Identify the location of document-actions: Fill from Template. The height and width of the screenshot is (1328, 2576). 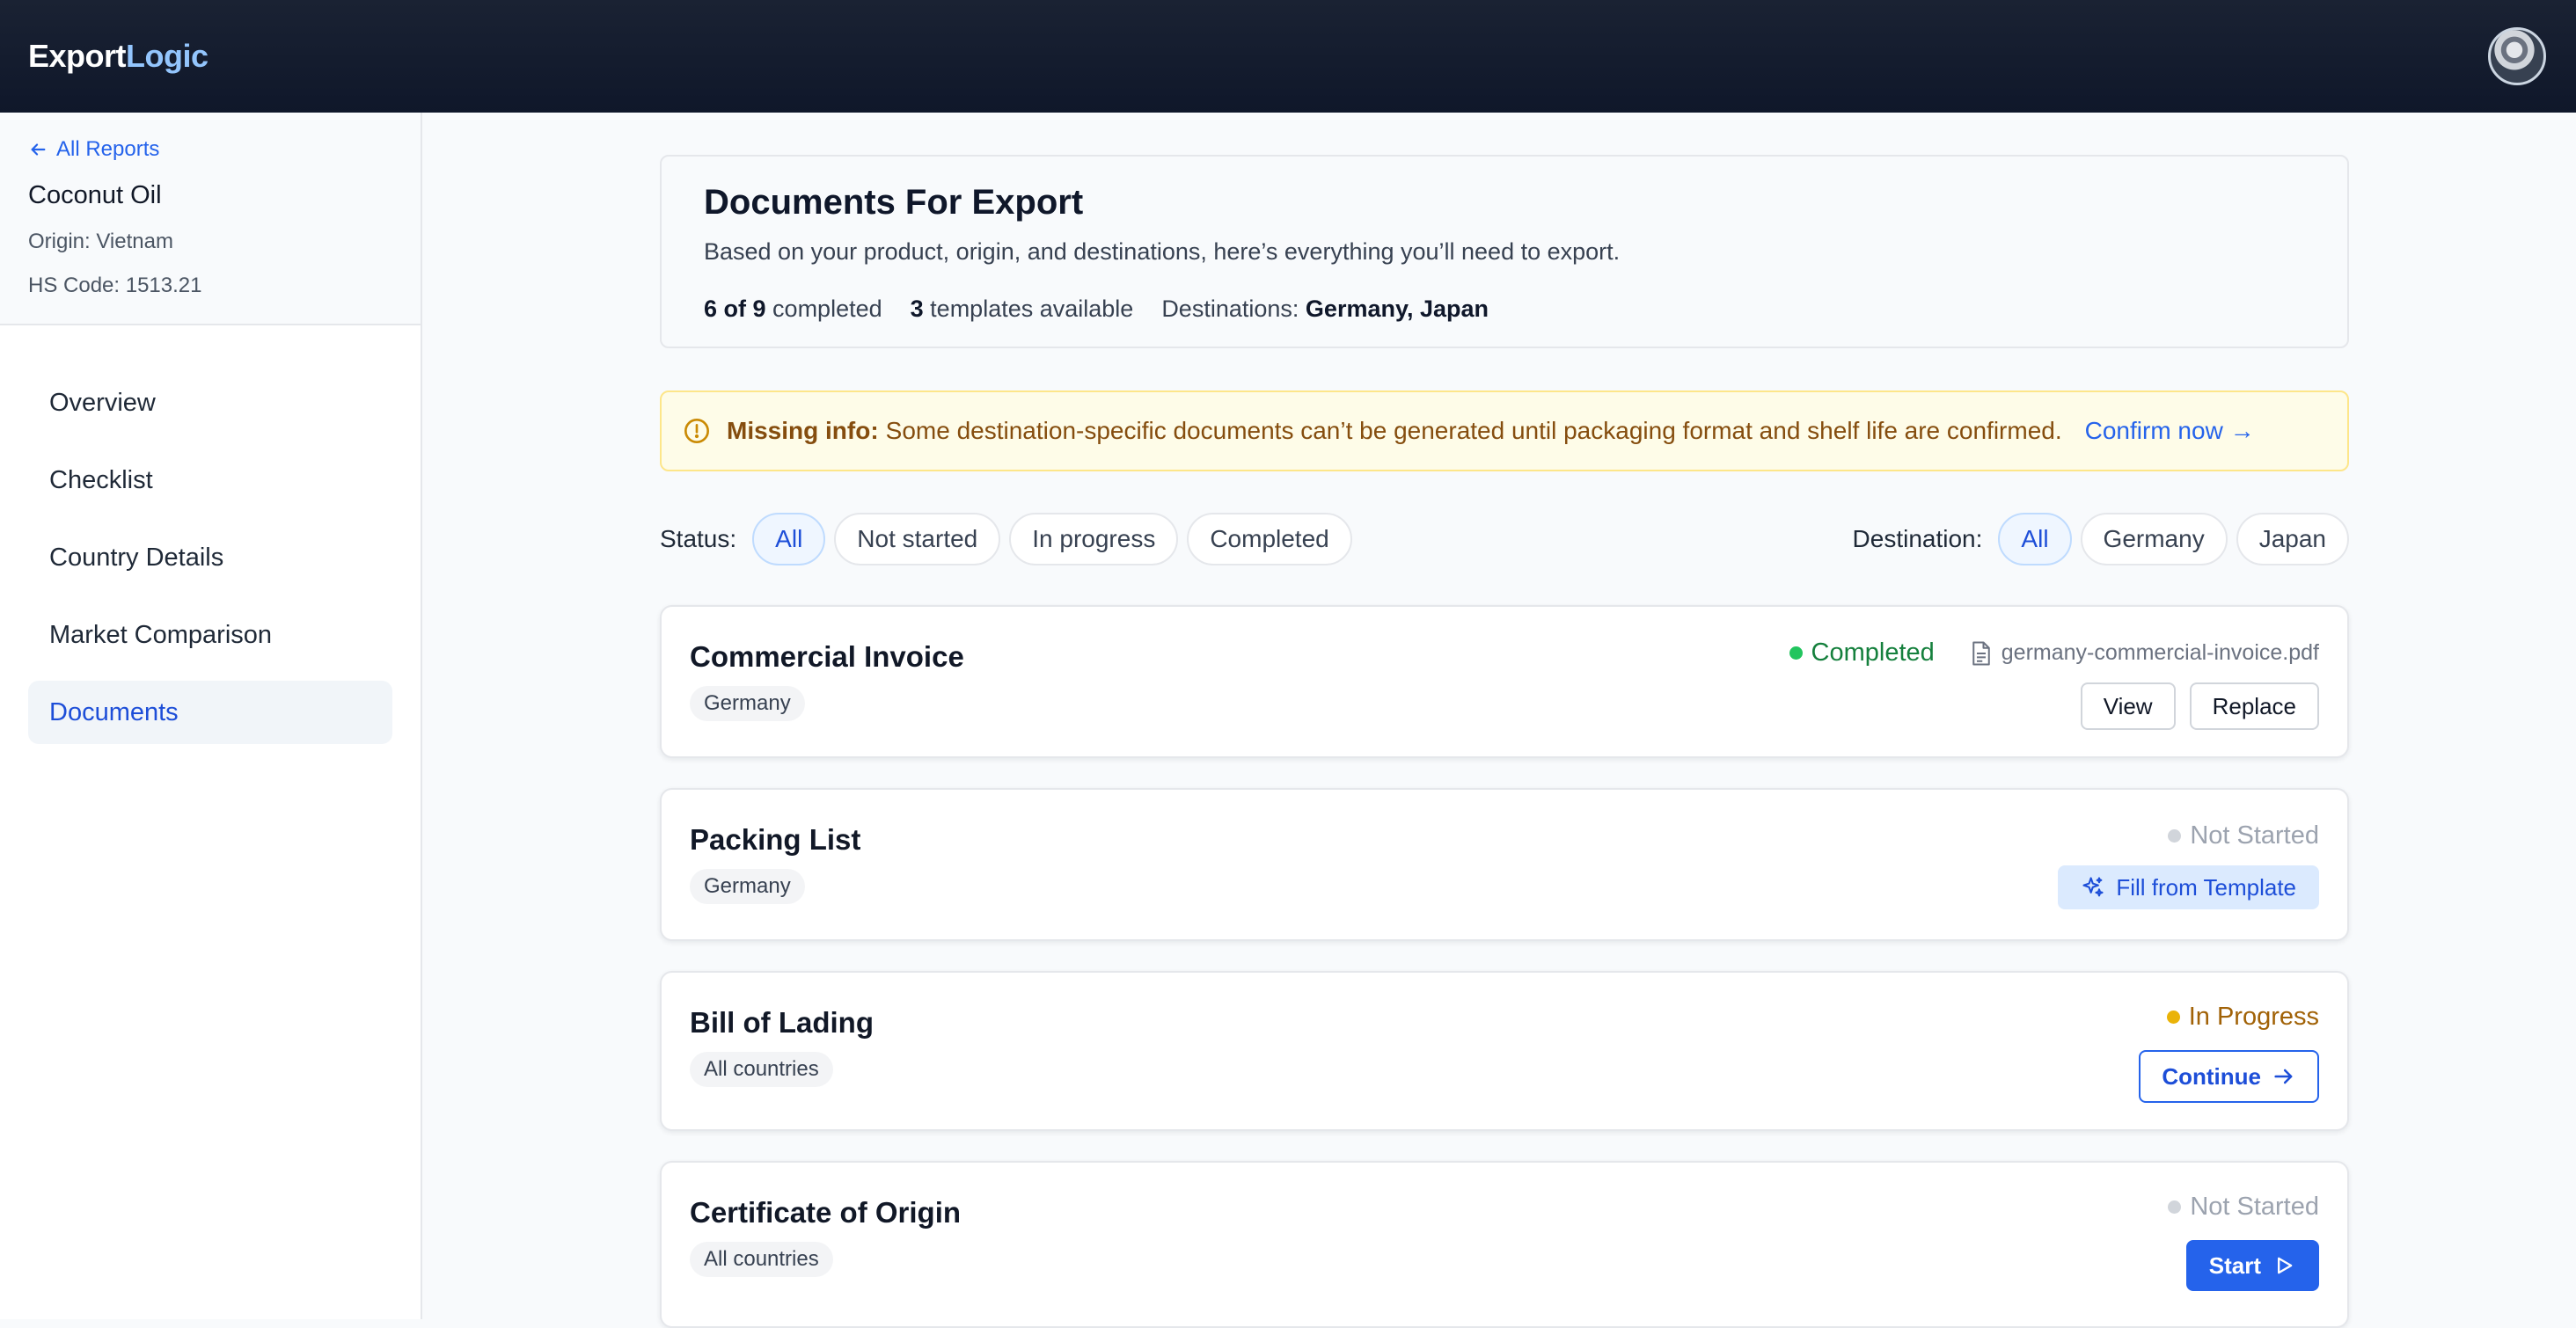
(2188, 887).